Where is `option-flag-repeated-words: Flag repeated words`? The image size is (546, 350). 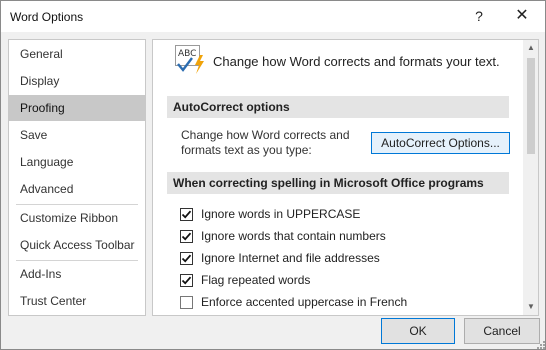 option-flag-repeated-words: Flag repeated words is located at coordinates (245, 280).